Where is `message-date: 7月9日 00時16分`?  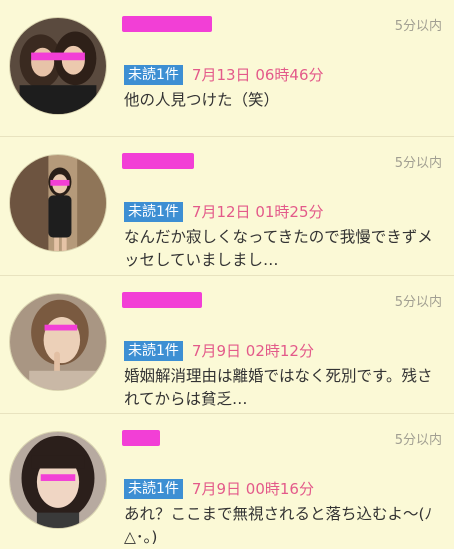 message-date: 7月9日 00時16分 is located at coordinates (252, 489).